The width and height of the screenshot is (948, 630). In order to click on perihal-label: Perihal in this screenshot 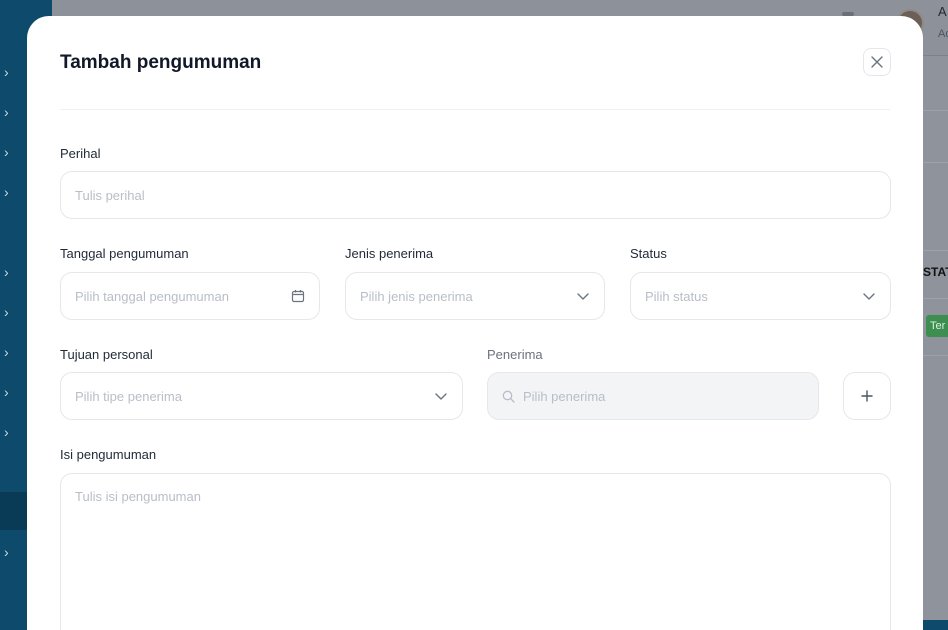, I will do `click(80, 153)`.